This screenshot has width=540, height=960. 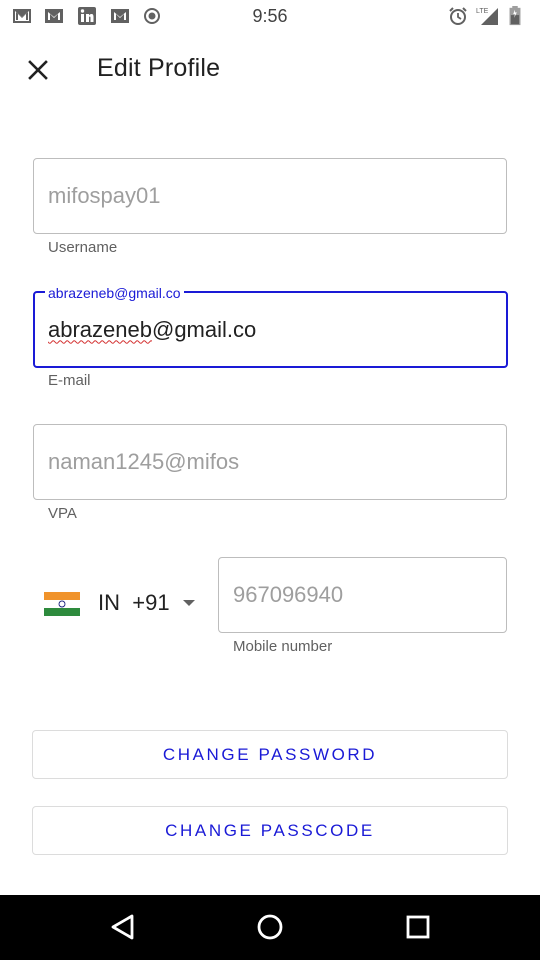 I want to click on home-icon, so click(x=270, y=927).